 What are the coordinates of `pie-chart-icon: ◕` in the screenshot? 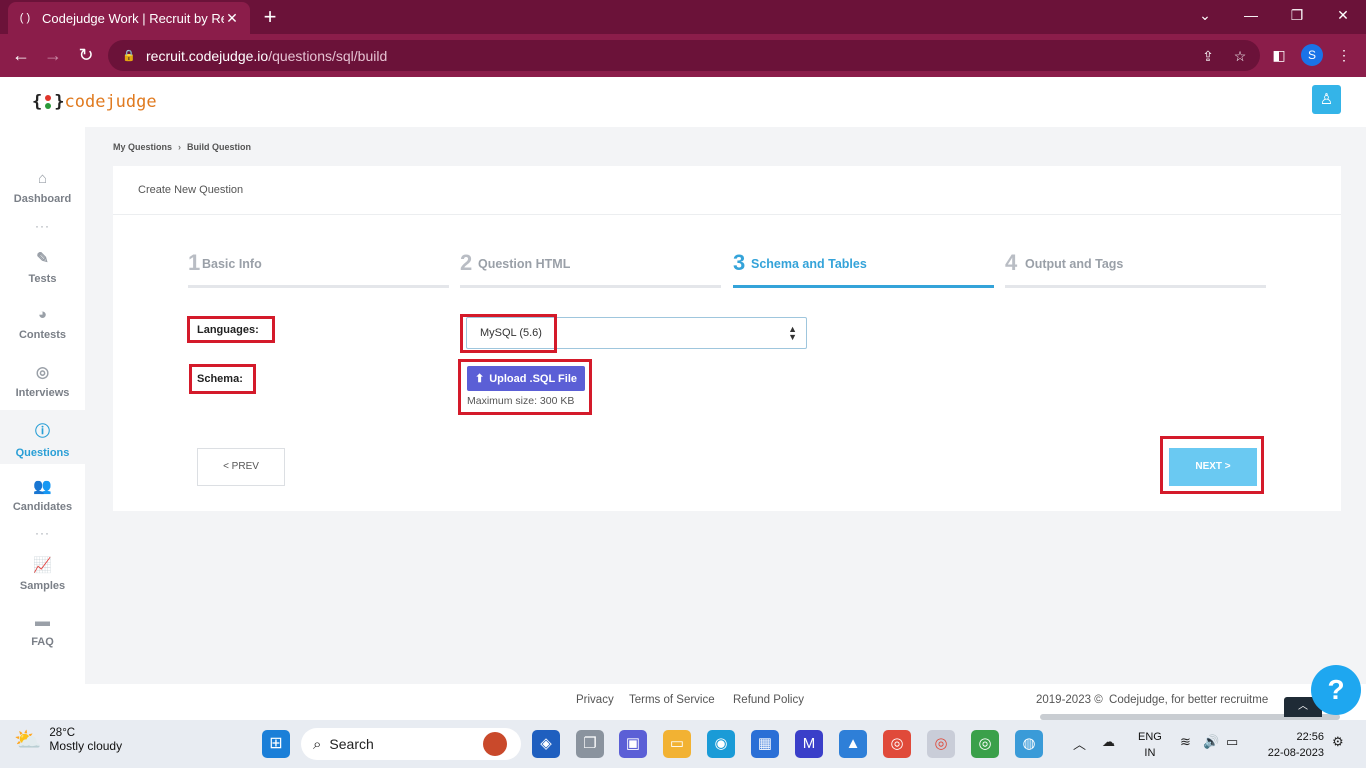 It's located at (42, 314).